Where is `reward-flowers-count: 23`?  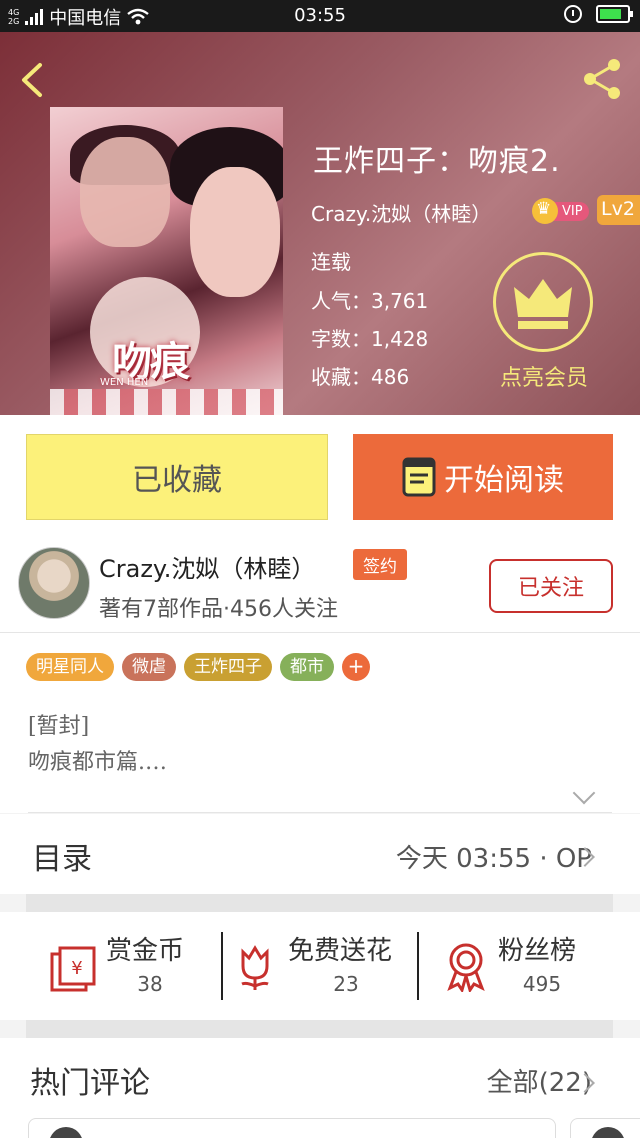
reward-flowers-count: 23 is located at coordinates (346, 984).